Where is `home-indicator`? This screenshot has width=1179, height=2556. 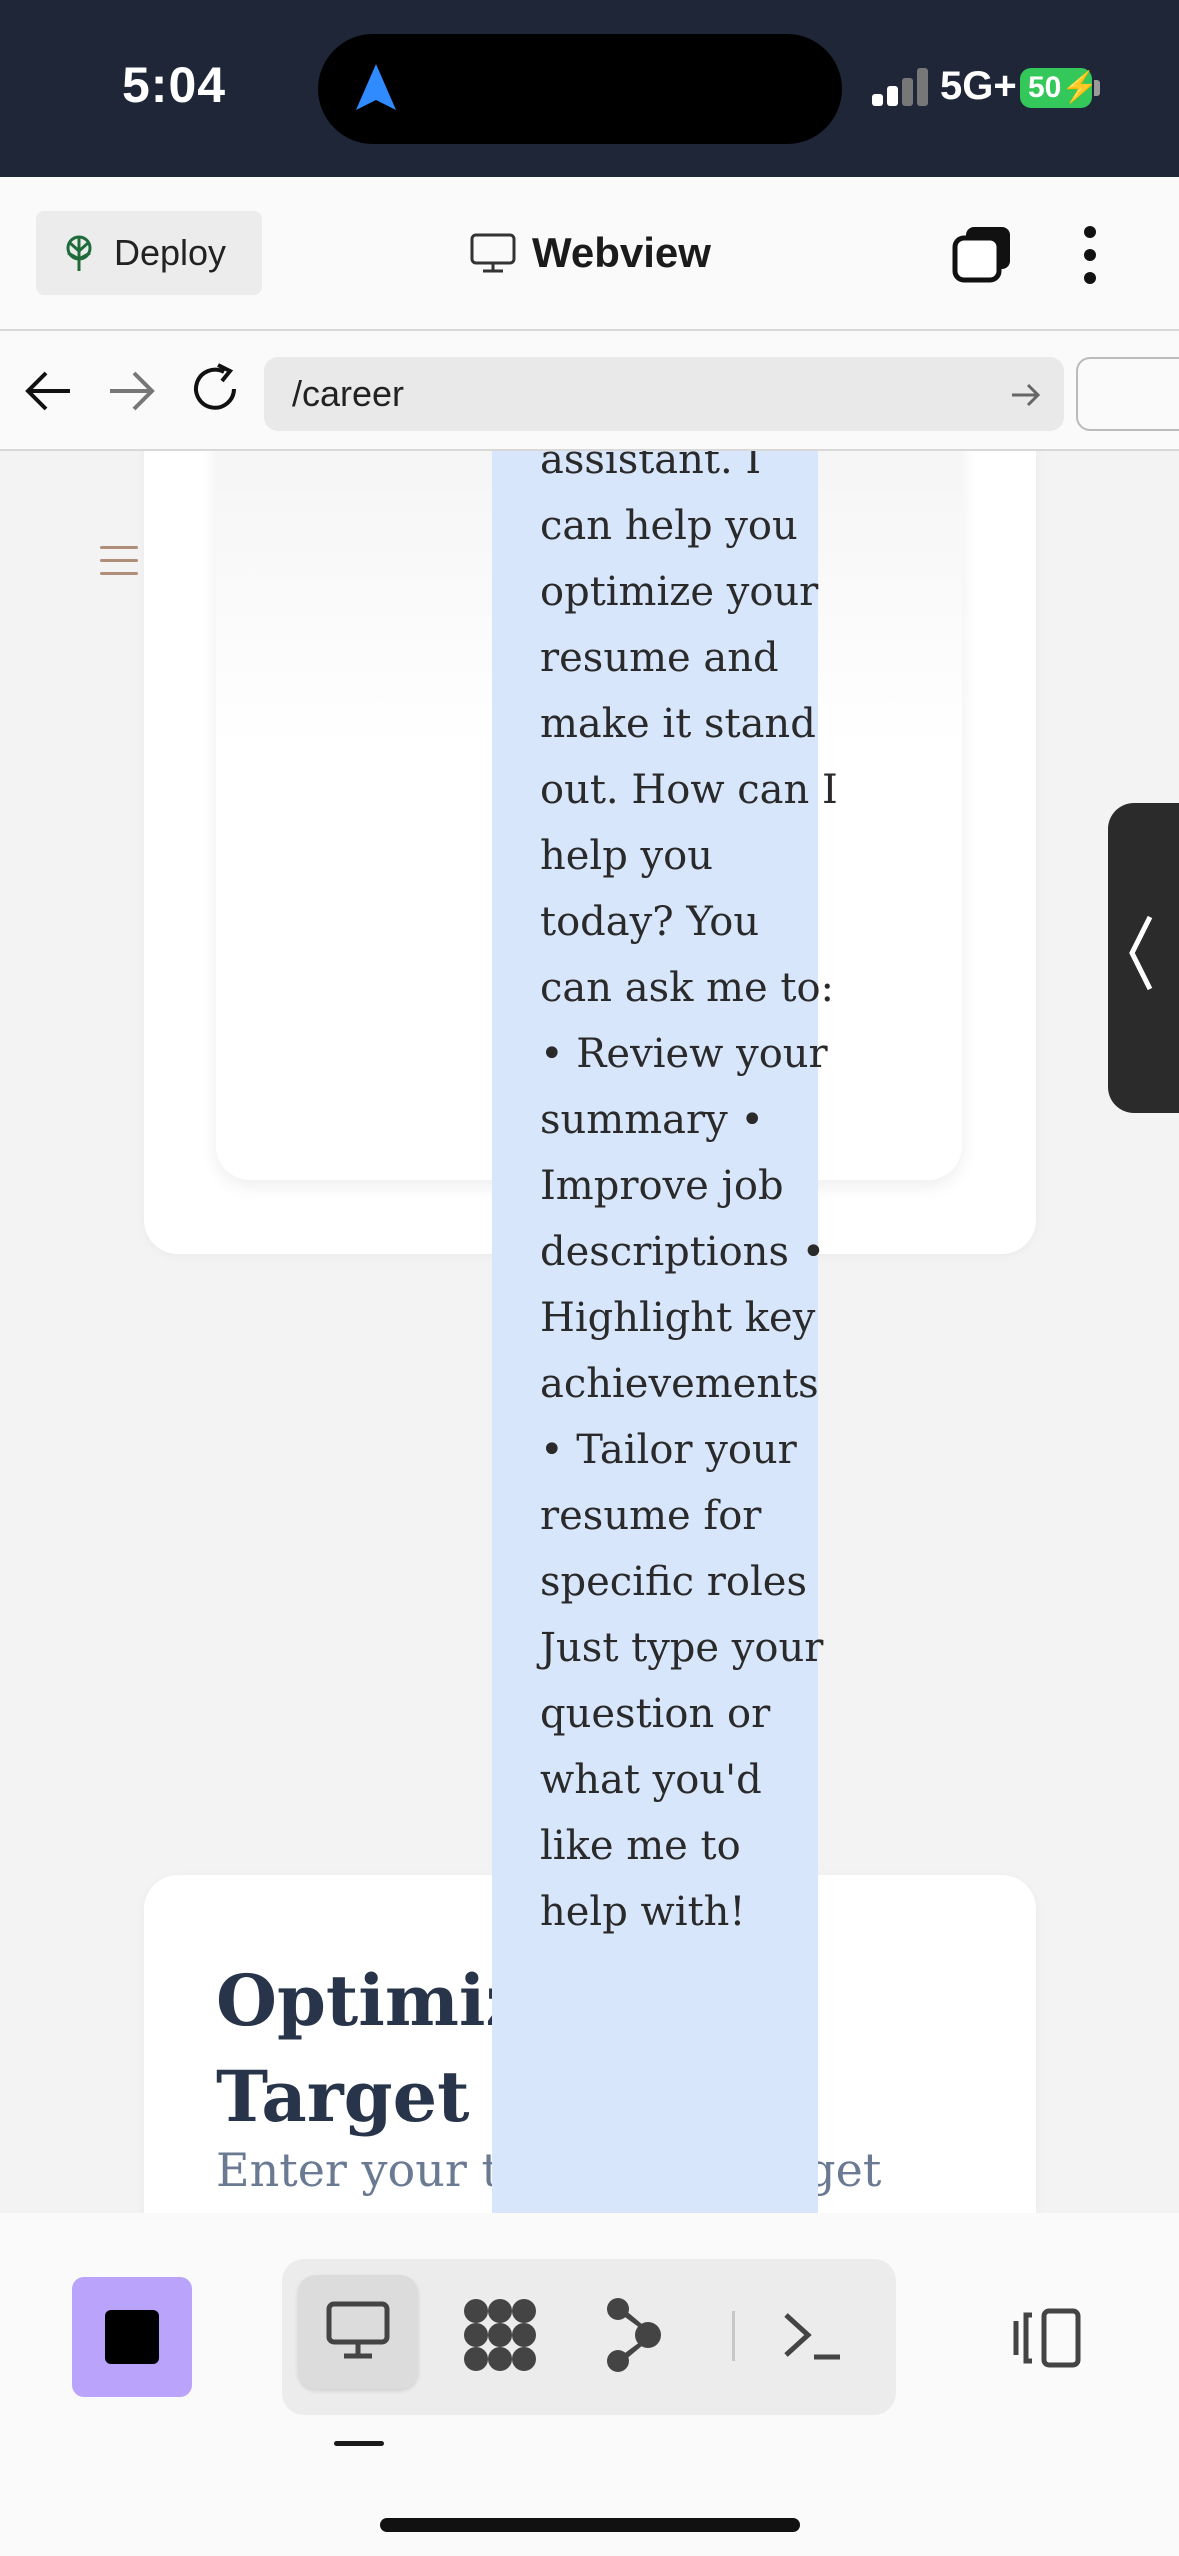
home-indicator is located at coordinates (590, 2525).